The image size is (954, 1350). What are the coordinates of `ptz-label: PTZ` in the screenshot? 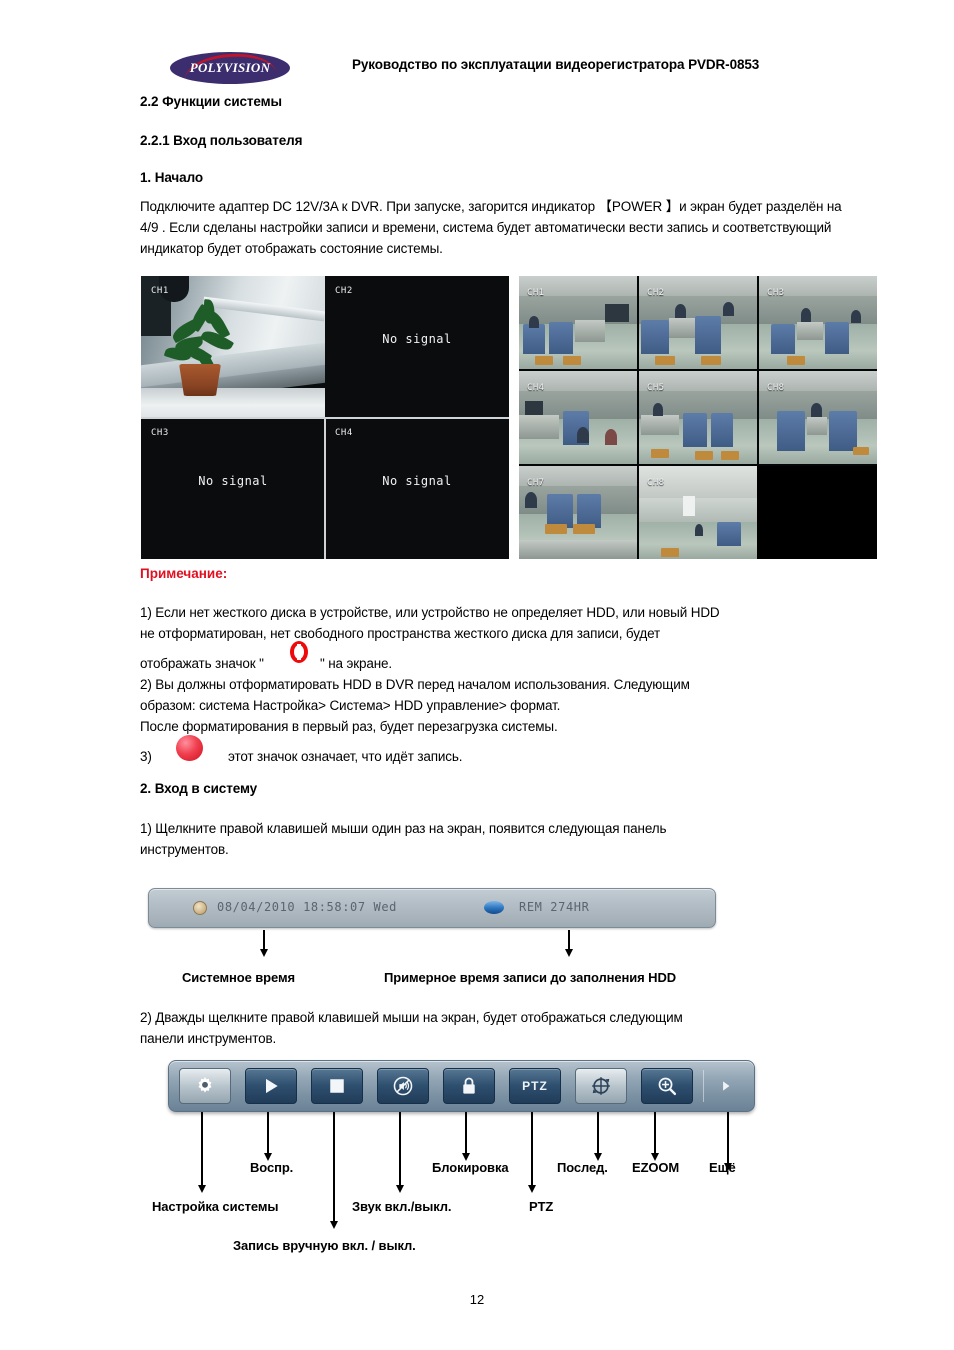 It's located at (535, 1086).